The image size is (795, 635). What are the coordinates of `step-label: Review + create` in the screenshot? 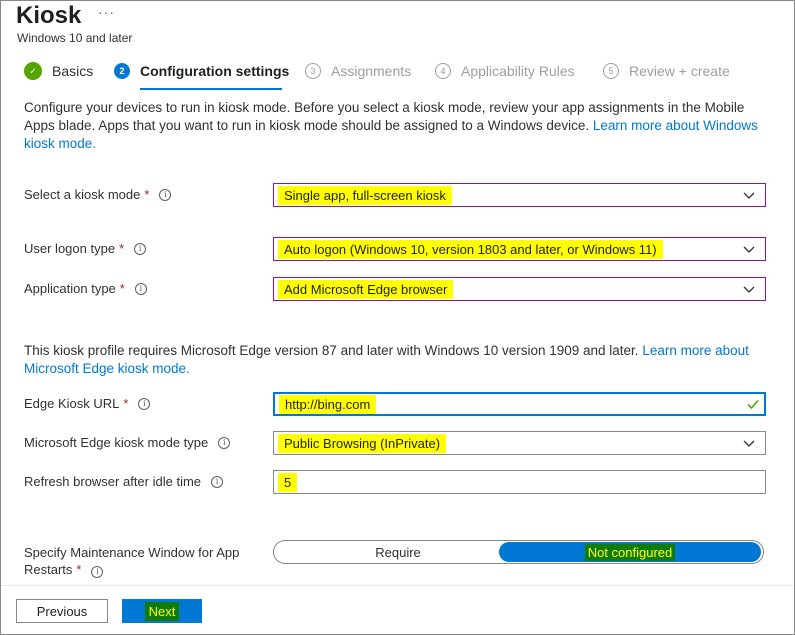 It's located at (679, 71).